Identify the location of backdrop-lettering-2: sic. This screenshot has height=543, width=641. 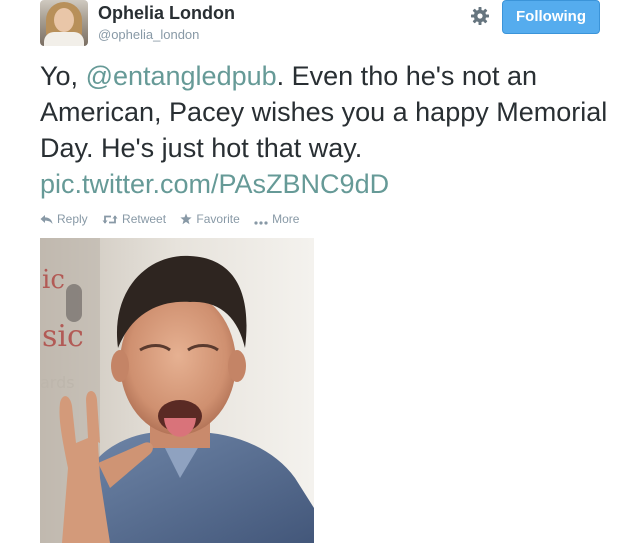
(63, 336).